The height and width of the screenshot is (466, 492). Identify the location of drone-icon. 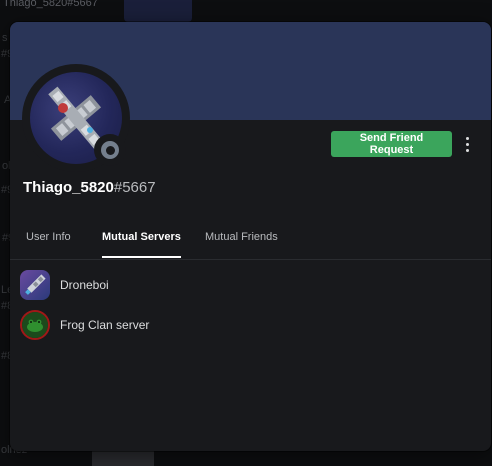
(35, 285).